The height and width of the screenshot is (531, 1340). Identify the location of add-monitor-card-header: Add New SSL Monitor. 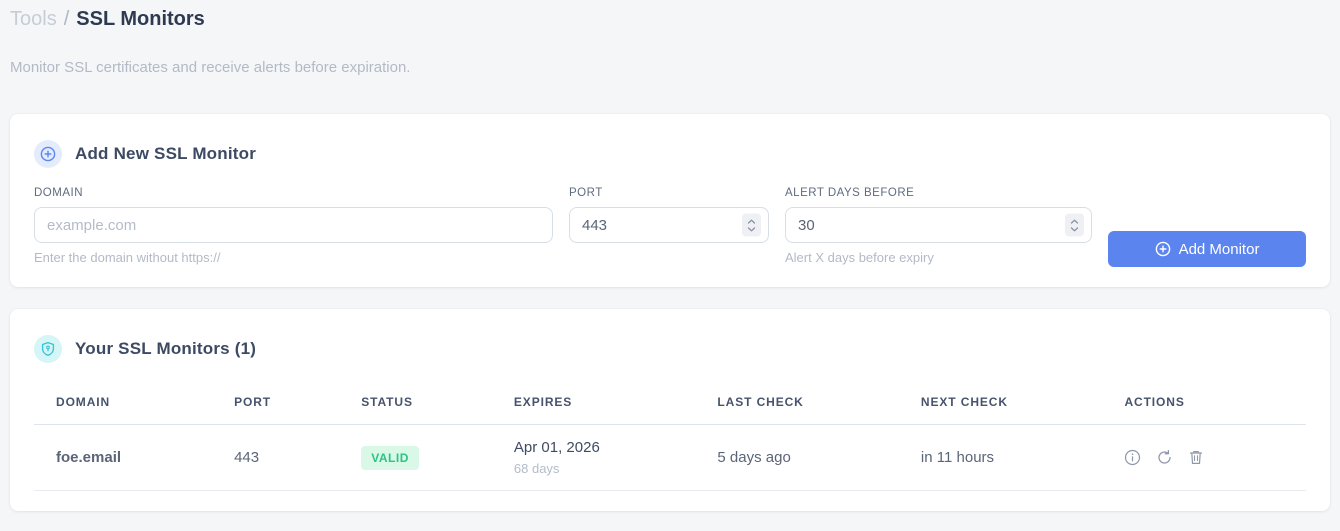
(670, 154).